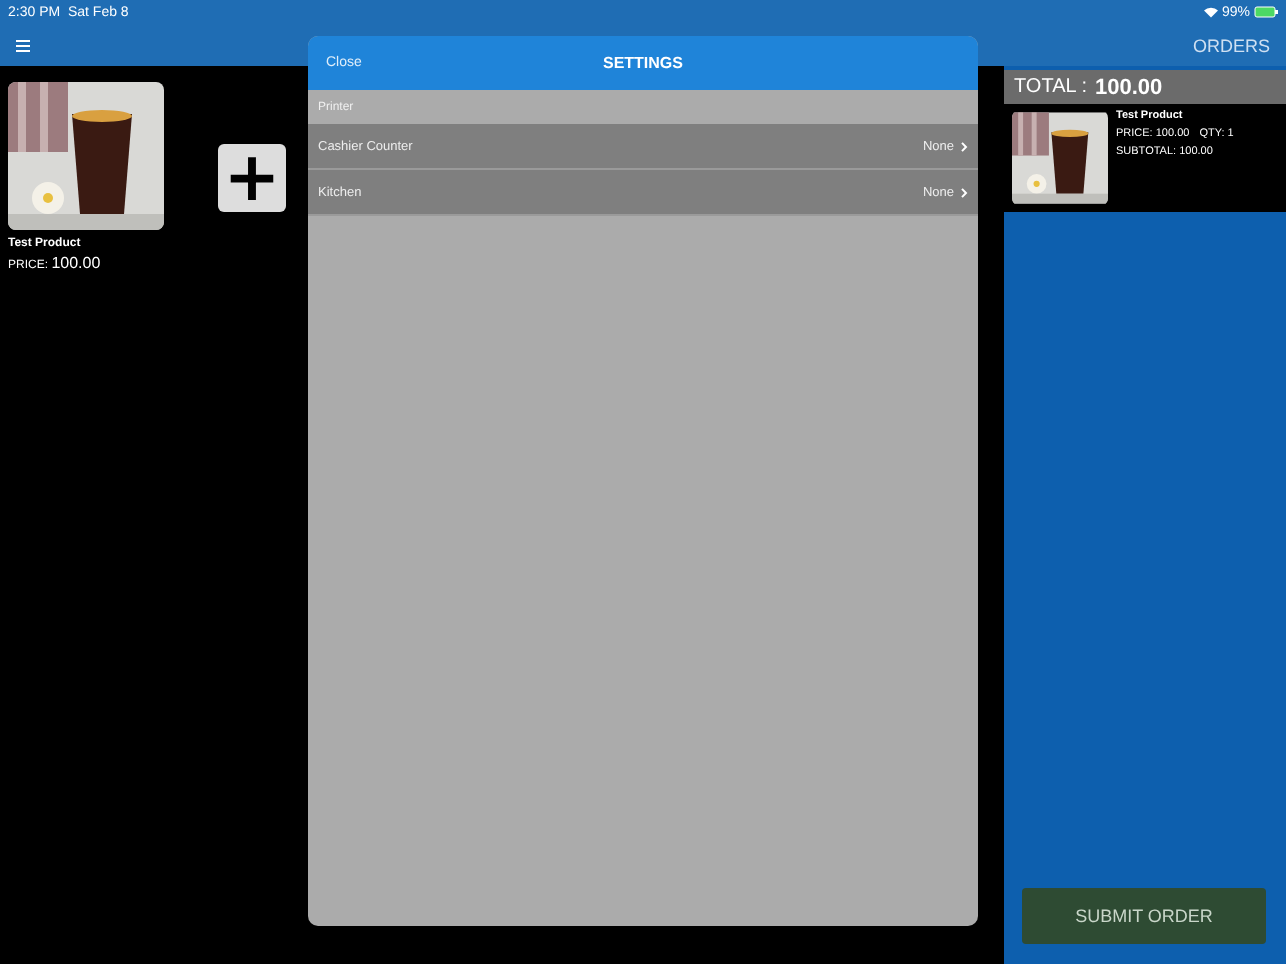  I want to click on orders-link: ORDERS, so click(1231, 45).